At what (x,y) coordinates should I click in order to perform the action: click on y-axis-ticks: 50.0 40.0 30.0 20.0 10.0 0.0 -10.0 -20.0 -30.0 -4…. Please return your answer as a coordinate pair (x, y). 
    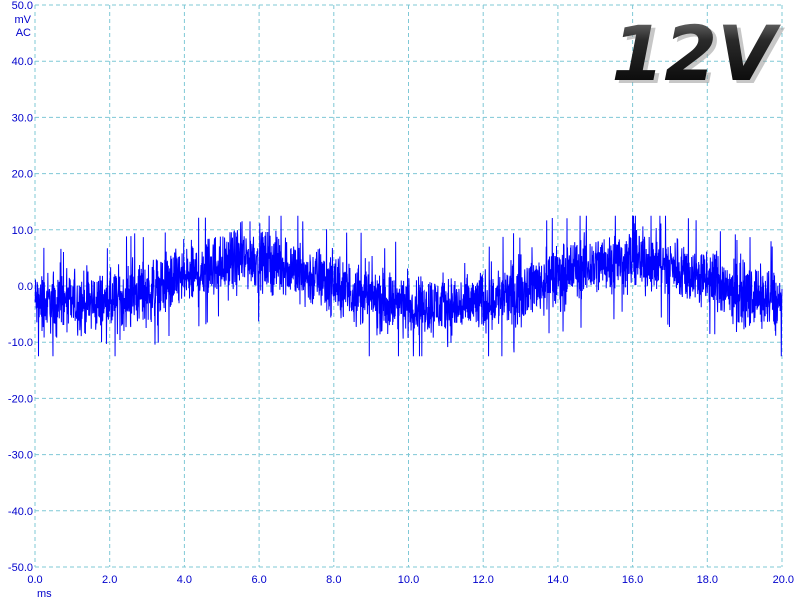
    Looking at the image, I should click on (20, 287).